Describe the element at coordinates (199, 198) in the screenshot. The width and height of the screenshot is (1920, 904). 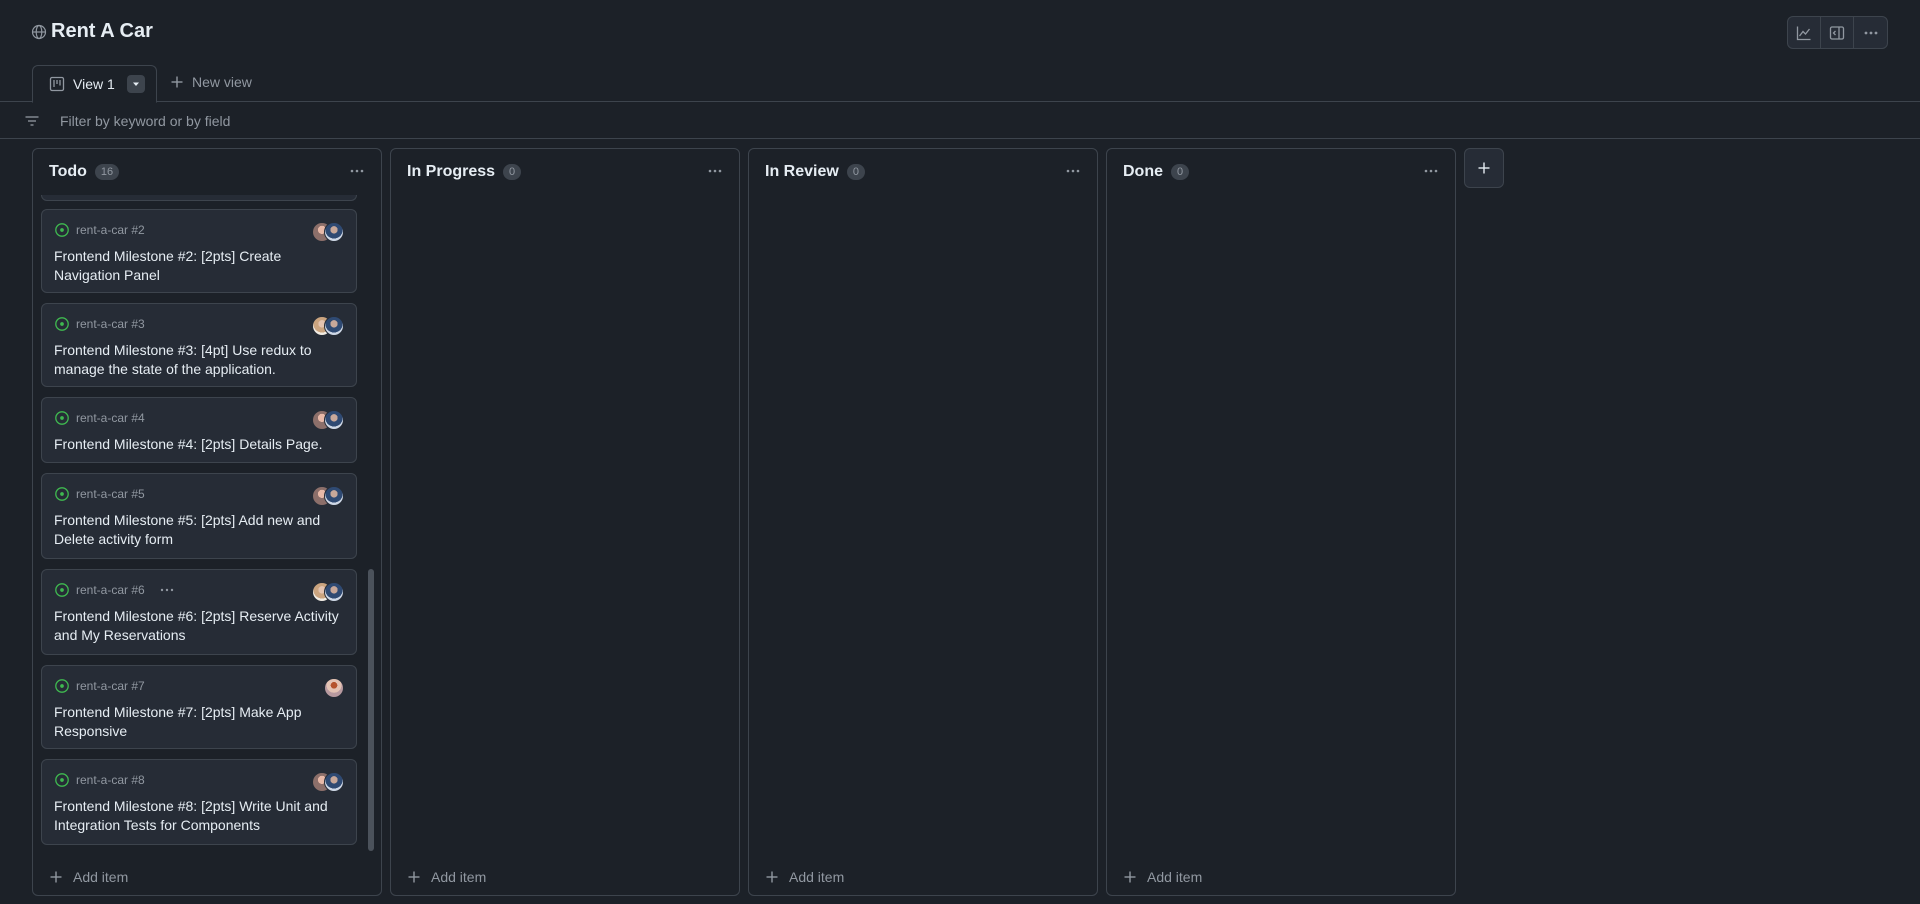
I see `card-partial` at that location.